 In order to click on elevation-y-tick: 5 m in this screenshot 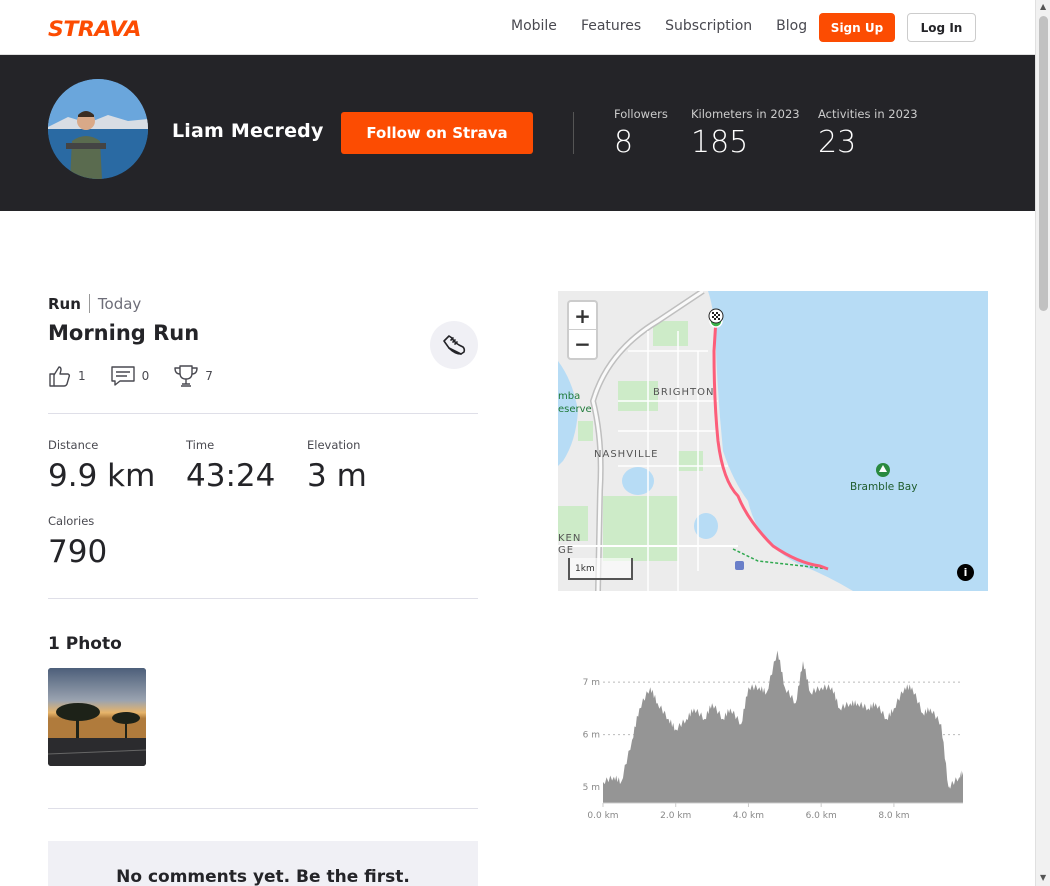, I will do `click(591, 788)`.